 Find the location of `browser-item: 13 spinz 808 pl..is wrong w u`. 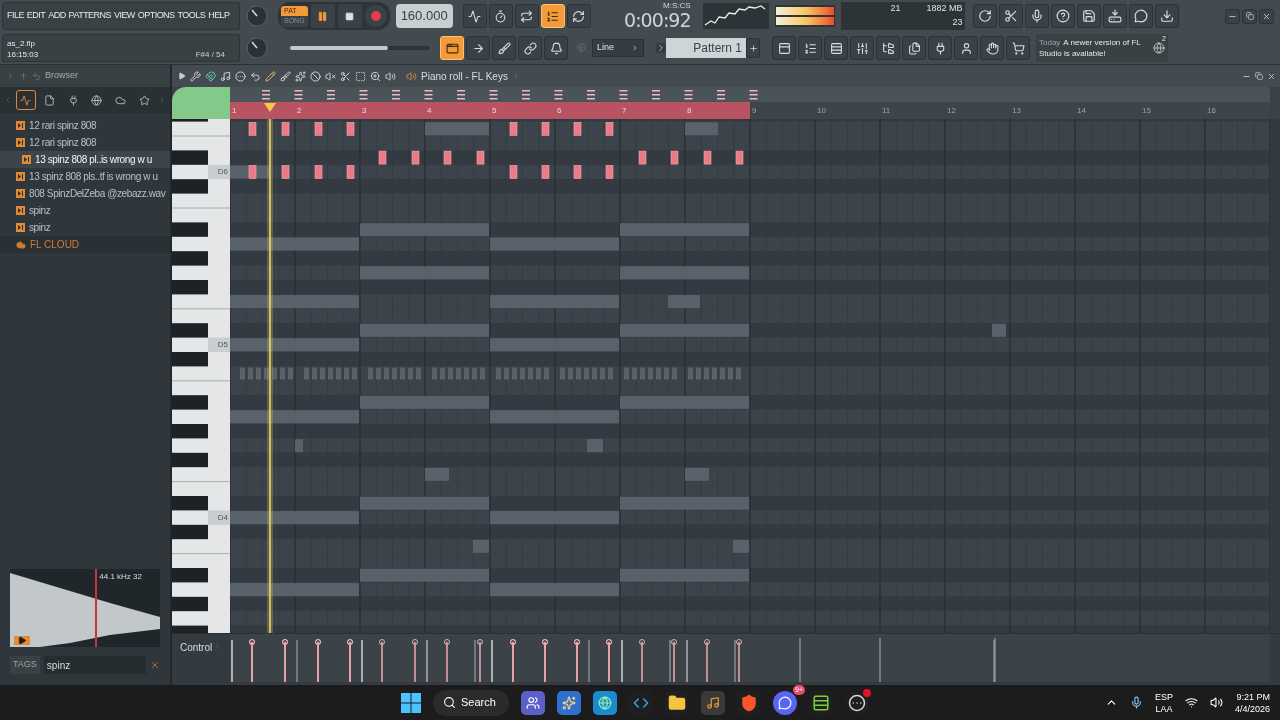

browser-item: 13 spinz 808 pl..is wrong w u is located at coordinates (85, 159).